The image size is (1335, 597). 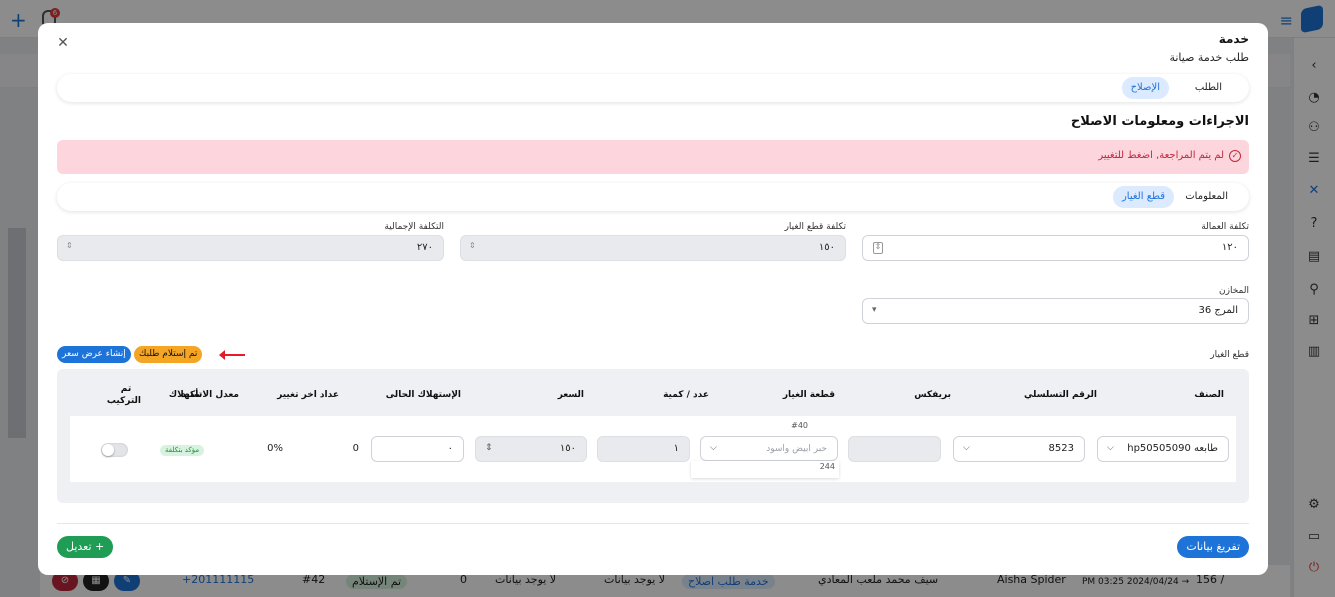 What do you see at coordinates (1019, 449) in the screenshot?
I see `serial-select: 8523 ⌵` at bounding box center [1019, 449].